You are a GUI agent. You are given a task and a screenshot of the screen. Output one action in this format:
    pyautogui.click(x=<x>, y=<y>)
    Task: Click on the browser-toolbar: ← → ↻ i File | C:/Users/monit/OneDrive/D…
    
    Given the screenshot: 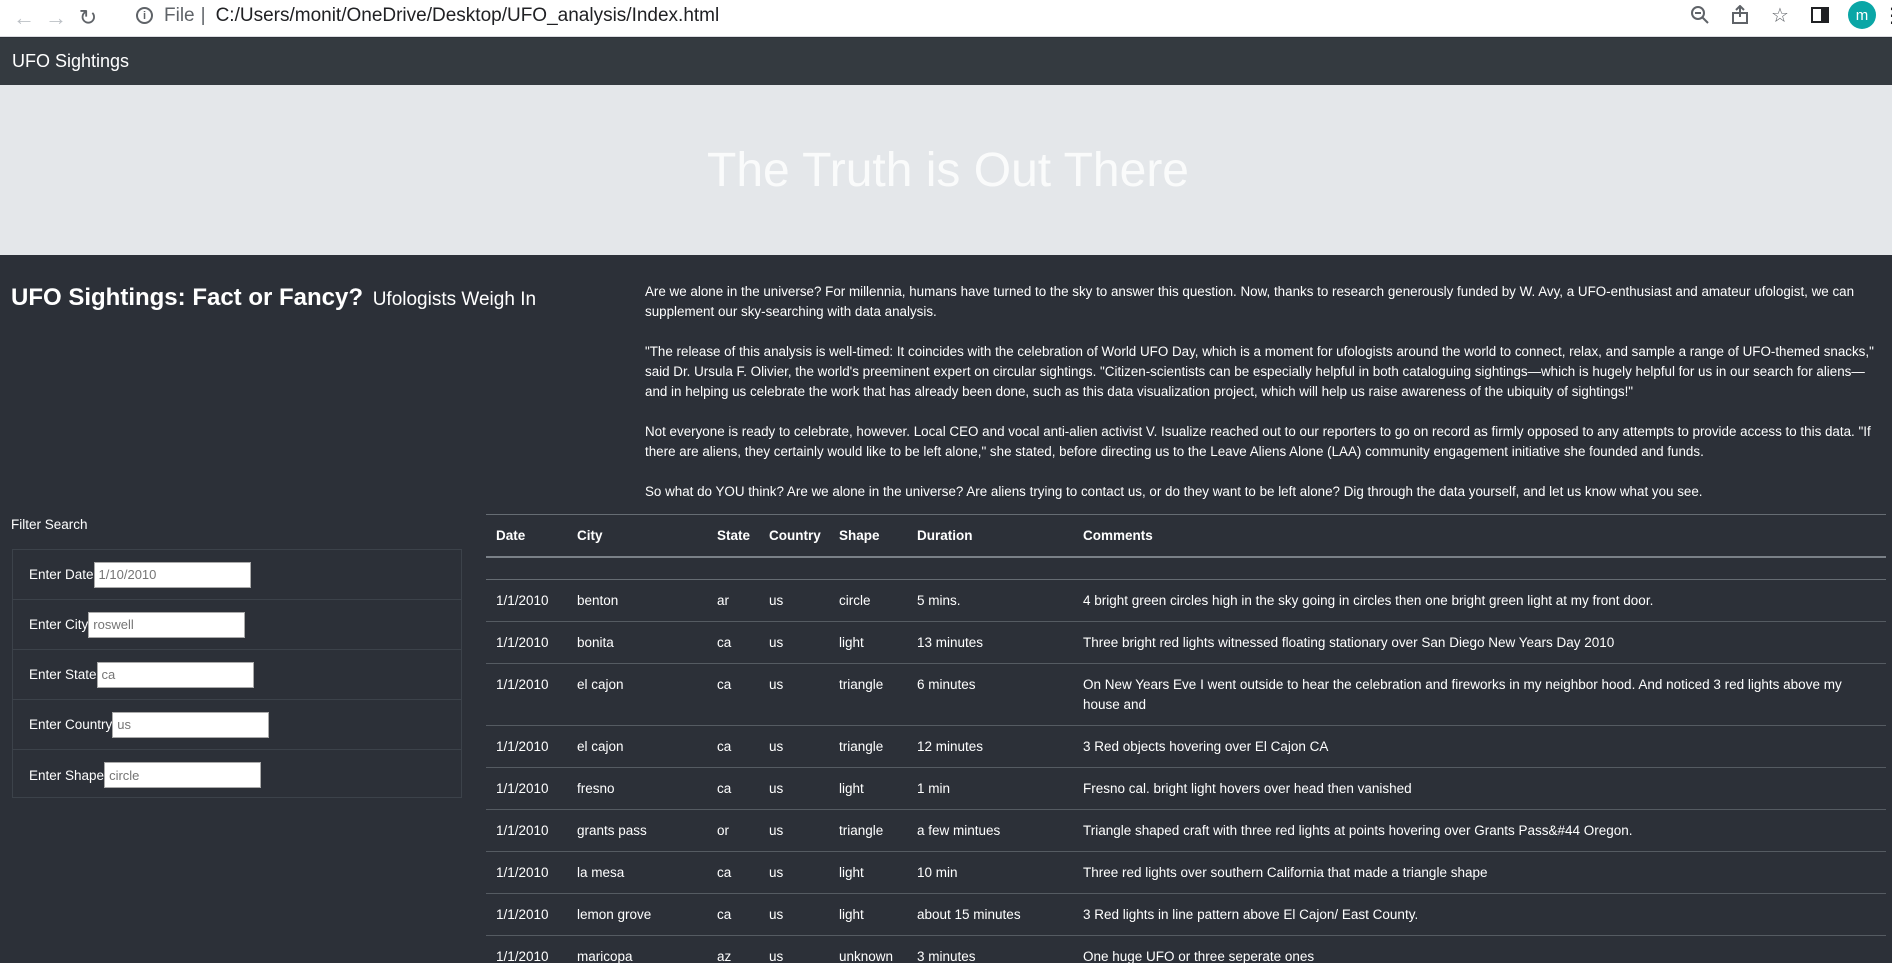 What is the action you would take?
    pyautogui.click(x=946, y=18)
    